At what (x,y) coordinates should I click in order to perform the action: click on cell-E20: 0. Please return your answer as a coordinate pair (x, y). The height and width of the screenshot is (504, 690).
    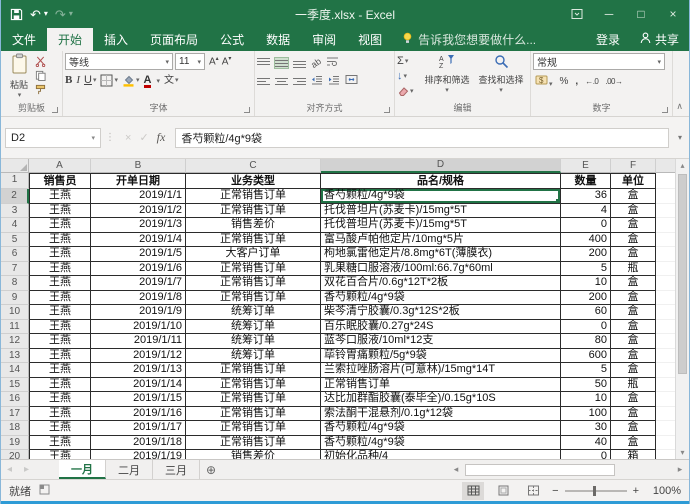
    Looking at the image, I should click on (586, 454).